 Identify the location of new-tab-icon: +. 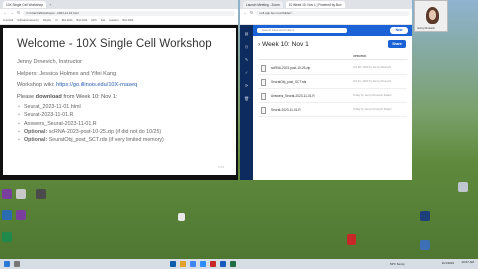
(50, 4).